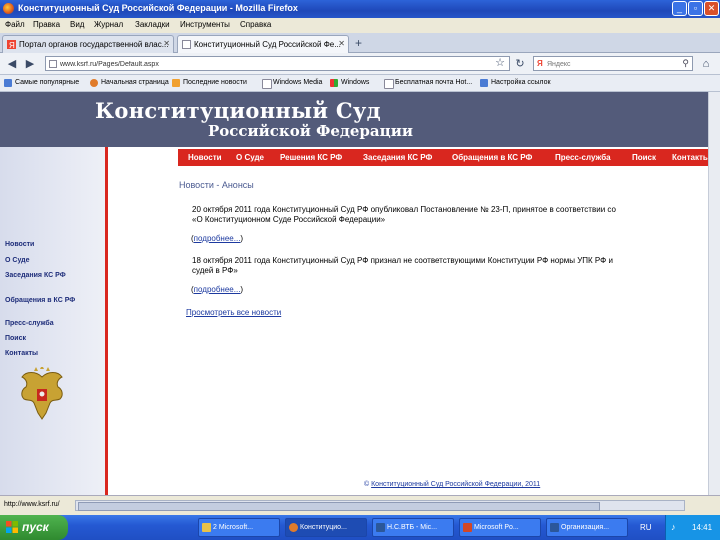 The width and height of the screenshot is (720, 540). What do you see at coordinates (714, 293) in the screenshot?
I see `vertical-scrollbar` at bounding box center [714, 293].